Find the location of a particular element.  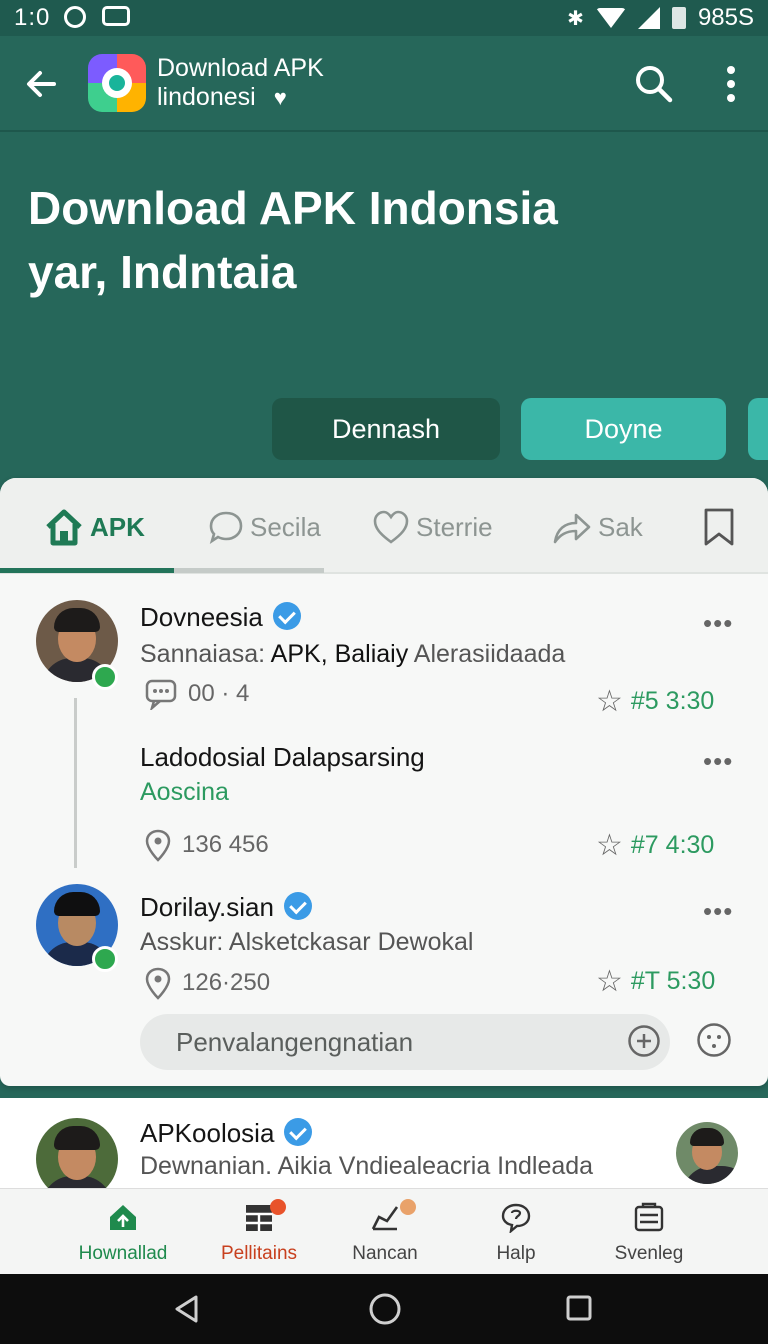

tab-bar: APK Secila Sterrie Sak is located at coordinates (384, 526).